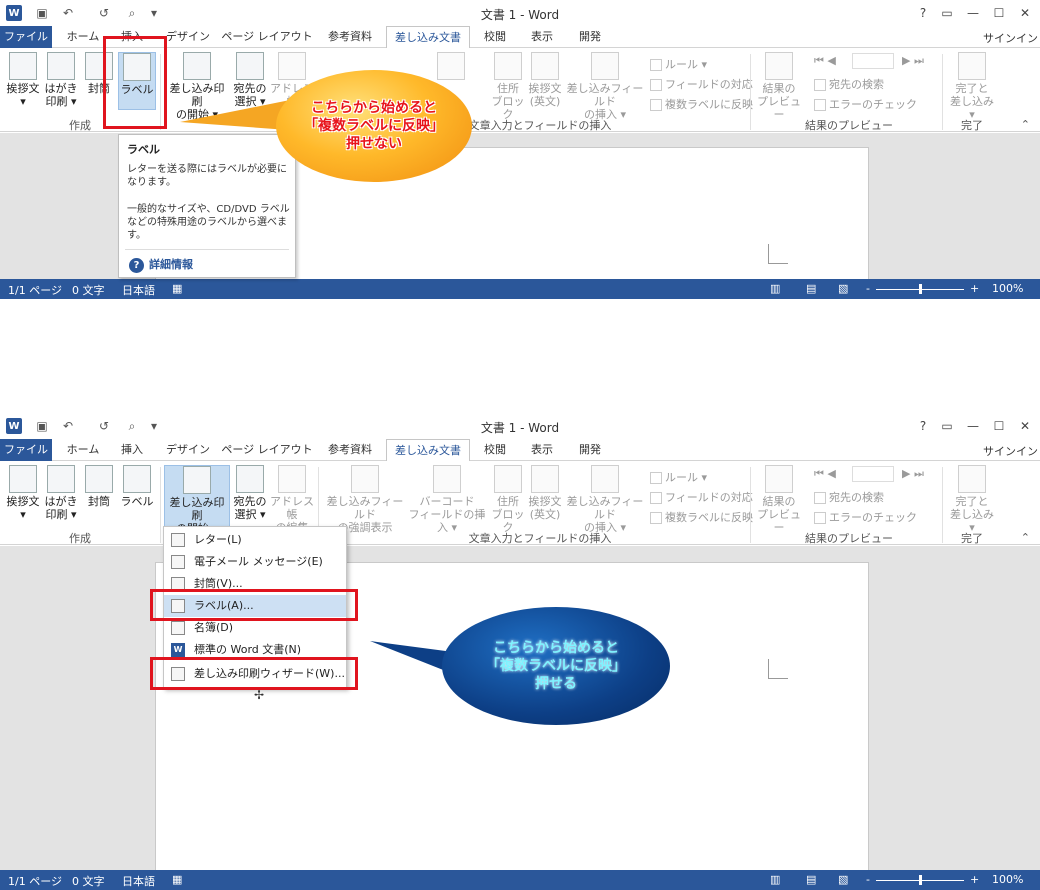 The height and width of the screenshot is (890, 1040). What do you see at coordinates (365, 499) in the screenshot?
I see `highlight-fields-button: 差し込みフィールド の強調表示` at bounding box center [365, 499].